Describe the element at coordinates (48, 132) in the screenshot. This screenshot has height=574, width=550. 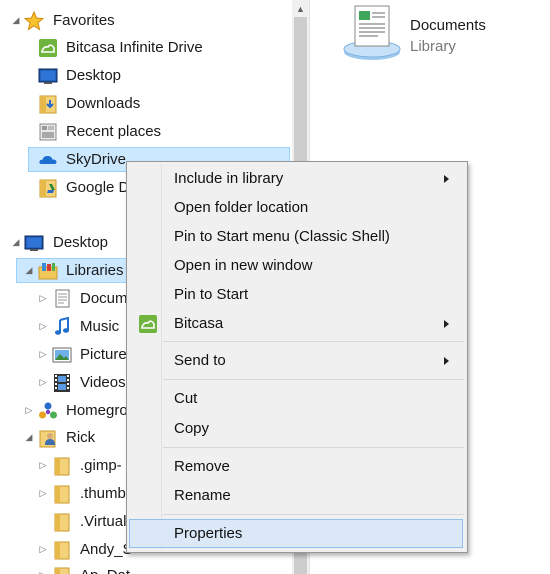
I see `recent-places-icon` at that location.